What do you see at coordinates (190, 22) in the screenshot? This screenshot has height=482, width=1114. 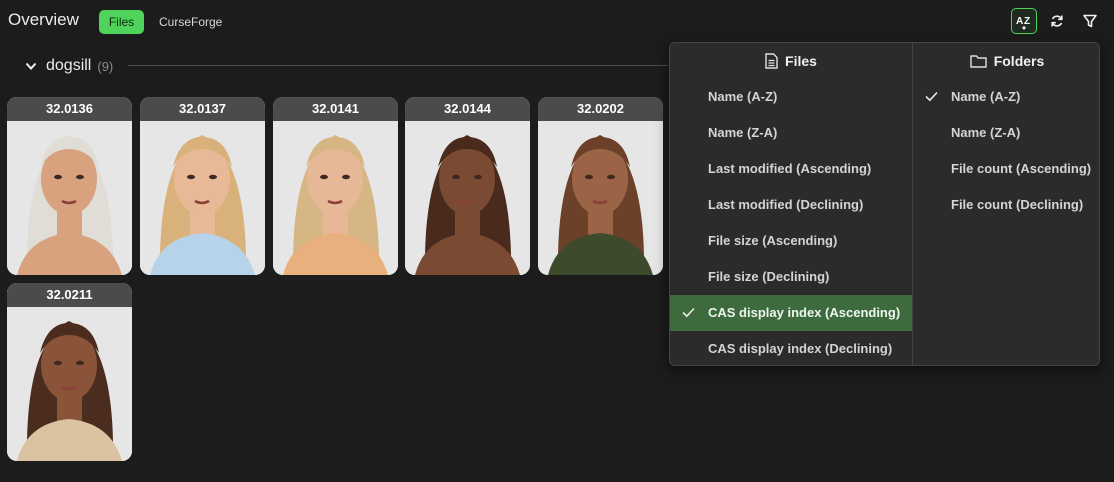 I see `tab-curseforge: CurseForge` at bounding box center [190, 22].